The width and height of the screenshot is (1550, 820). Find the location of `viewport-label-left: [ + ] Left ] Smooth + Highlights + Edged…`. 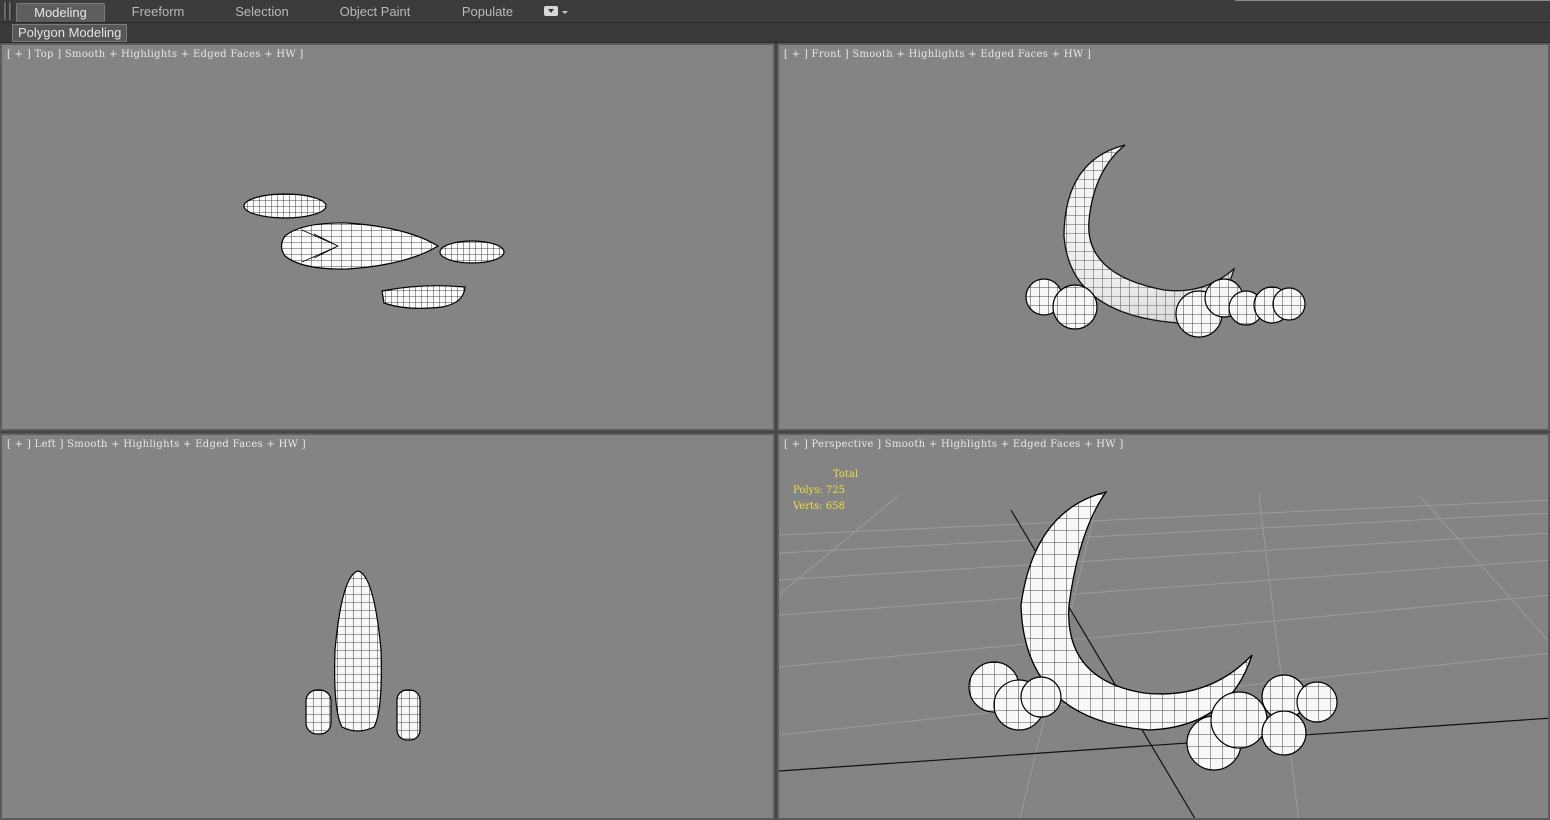

viewport-label-left: [ + ] Left ] Smooth + Highlights + Edged… is located at coordinates (156, 444).